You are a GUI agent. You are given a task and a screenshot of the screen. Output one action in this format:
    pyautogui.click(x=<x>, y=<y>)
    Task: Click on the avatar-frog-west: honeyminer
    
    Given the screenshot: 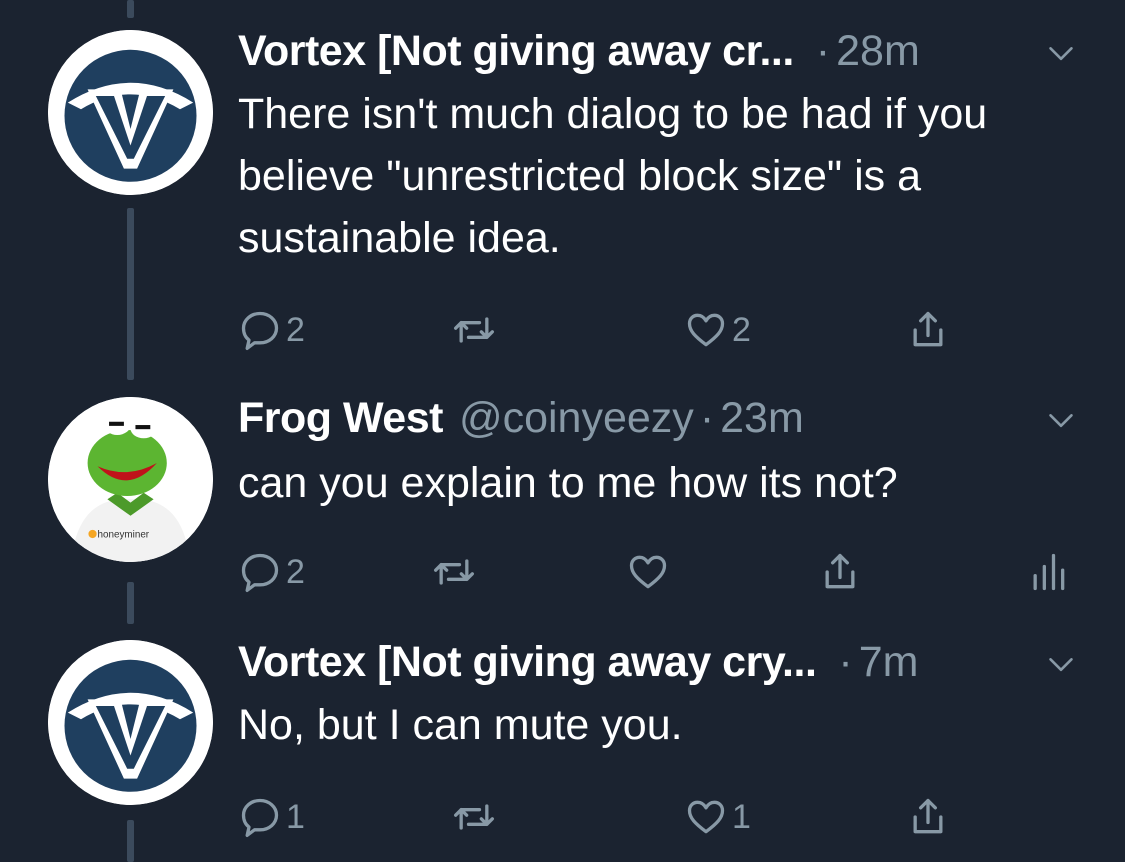 What is the action you would take?
    pyautogui.click(x=130, y=479)
    